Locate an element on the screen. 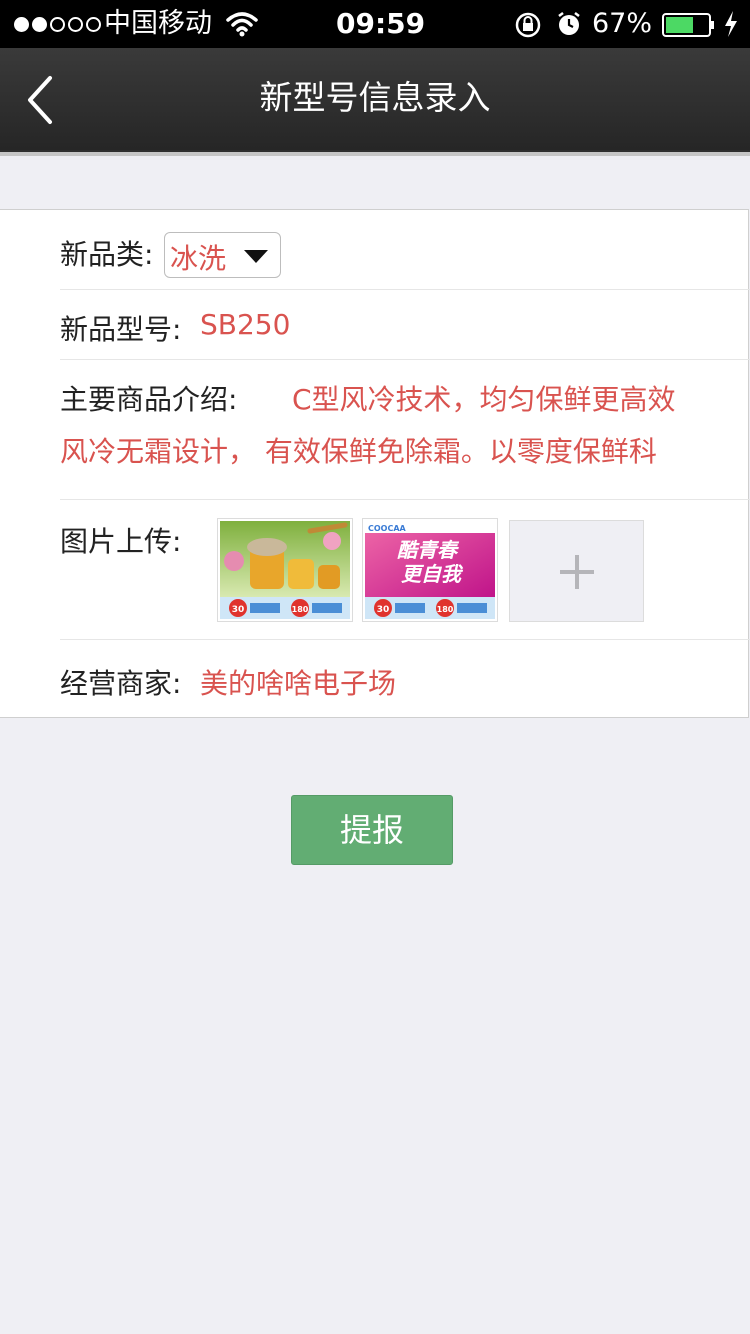 The height and width of the screenshot is (1334, 750). navigation-bar: 新型号信息录入 is located at coordinates (375, 100).